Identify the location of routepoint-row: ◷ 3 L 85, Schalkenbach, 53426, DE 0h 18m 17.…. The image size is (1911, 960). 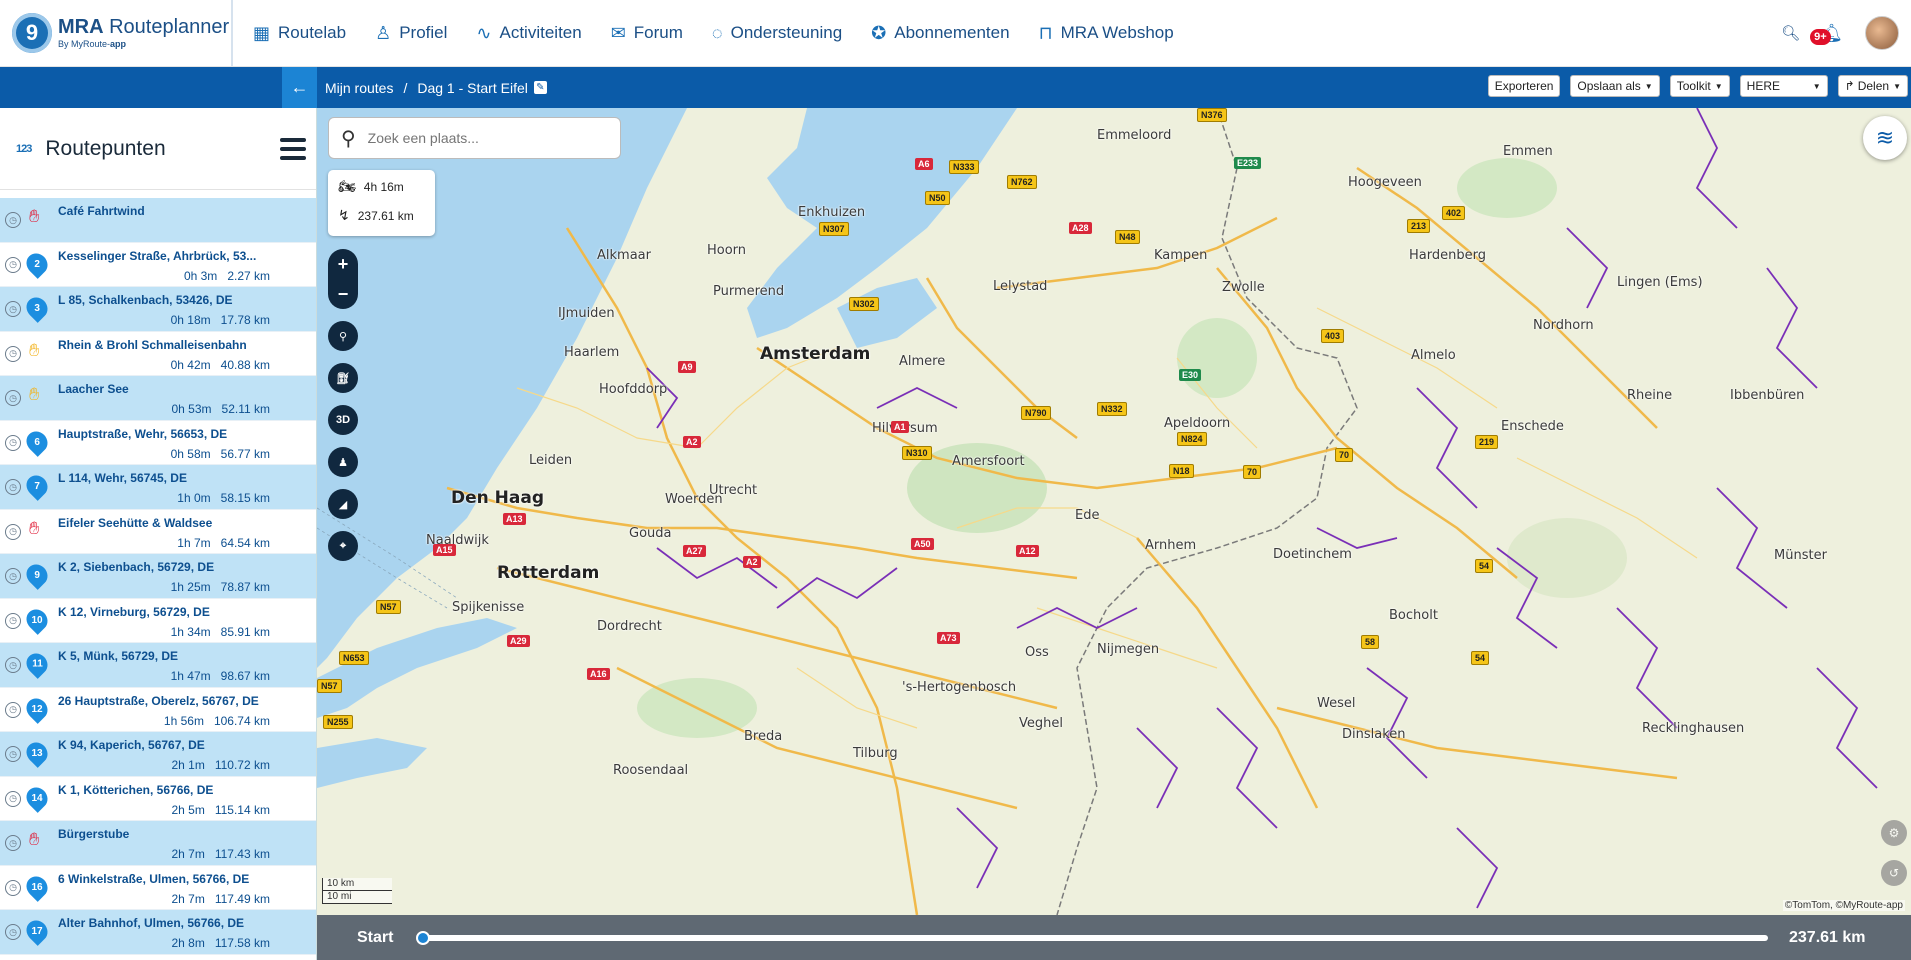
(158, 309).